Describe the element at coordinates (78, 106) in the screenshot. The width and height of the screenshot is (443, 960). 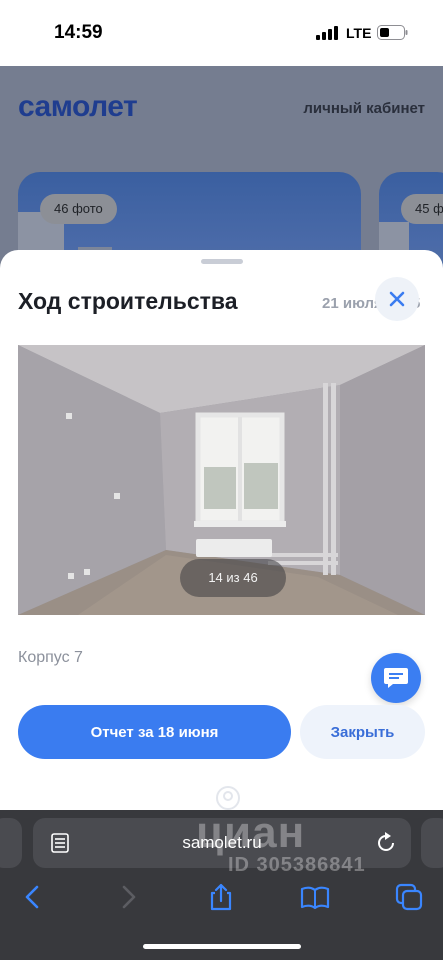
I see `brand-logo: самолет` at that location.